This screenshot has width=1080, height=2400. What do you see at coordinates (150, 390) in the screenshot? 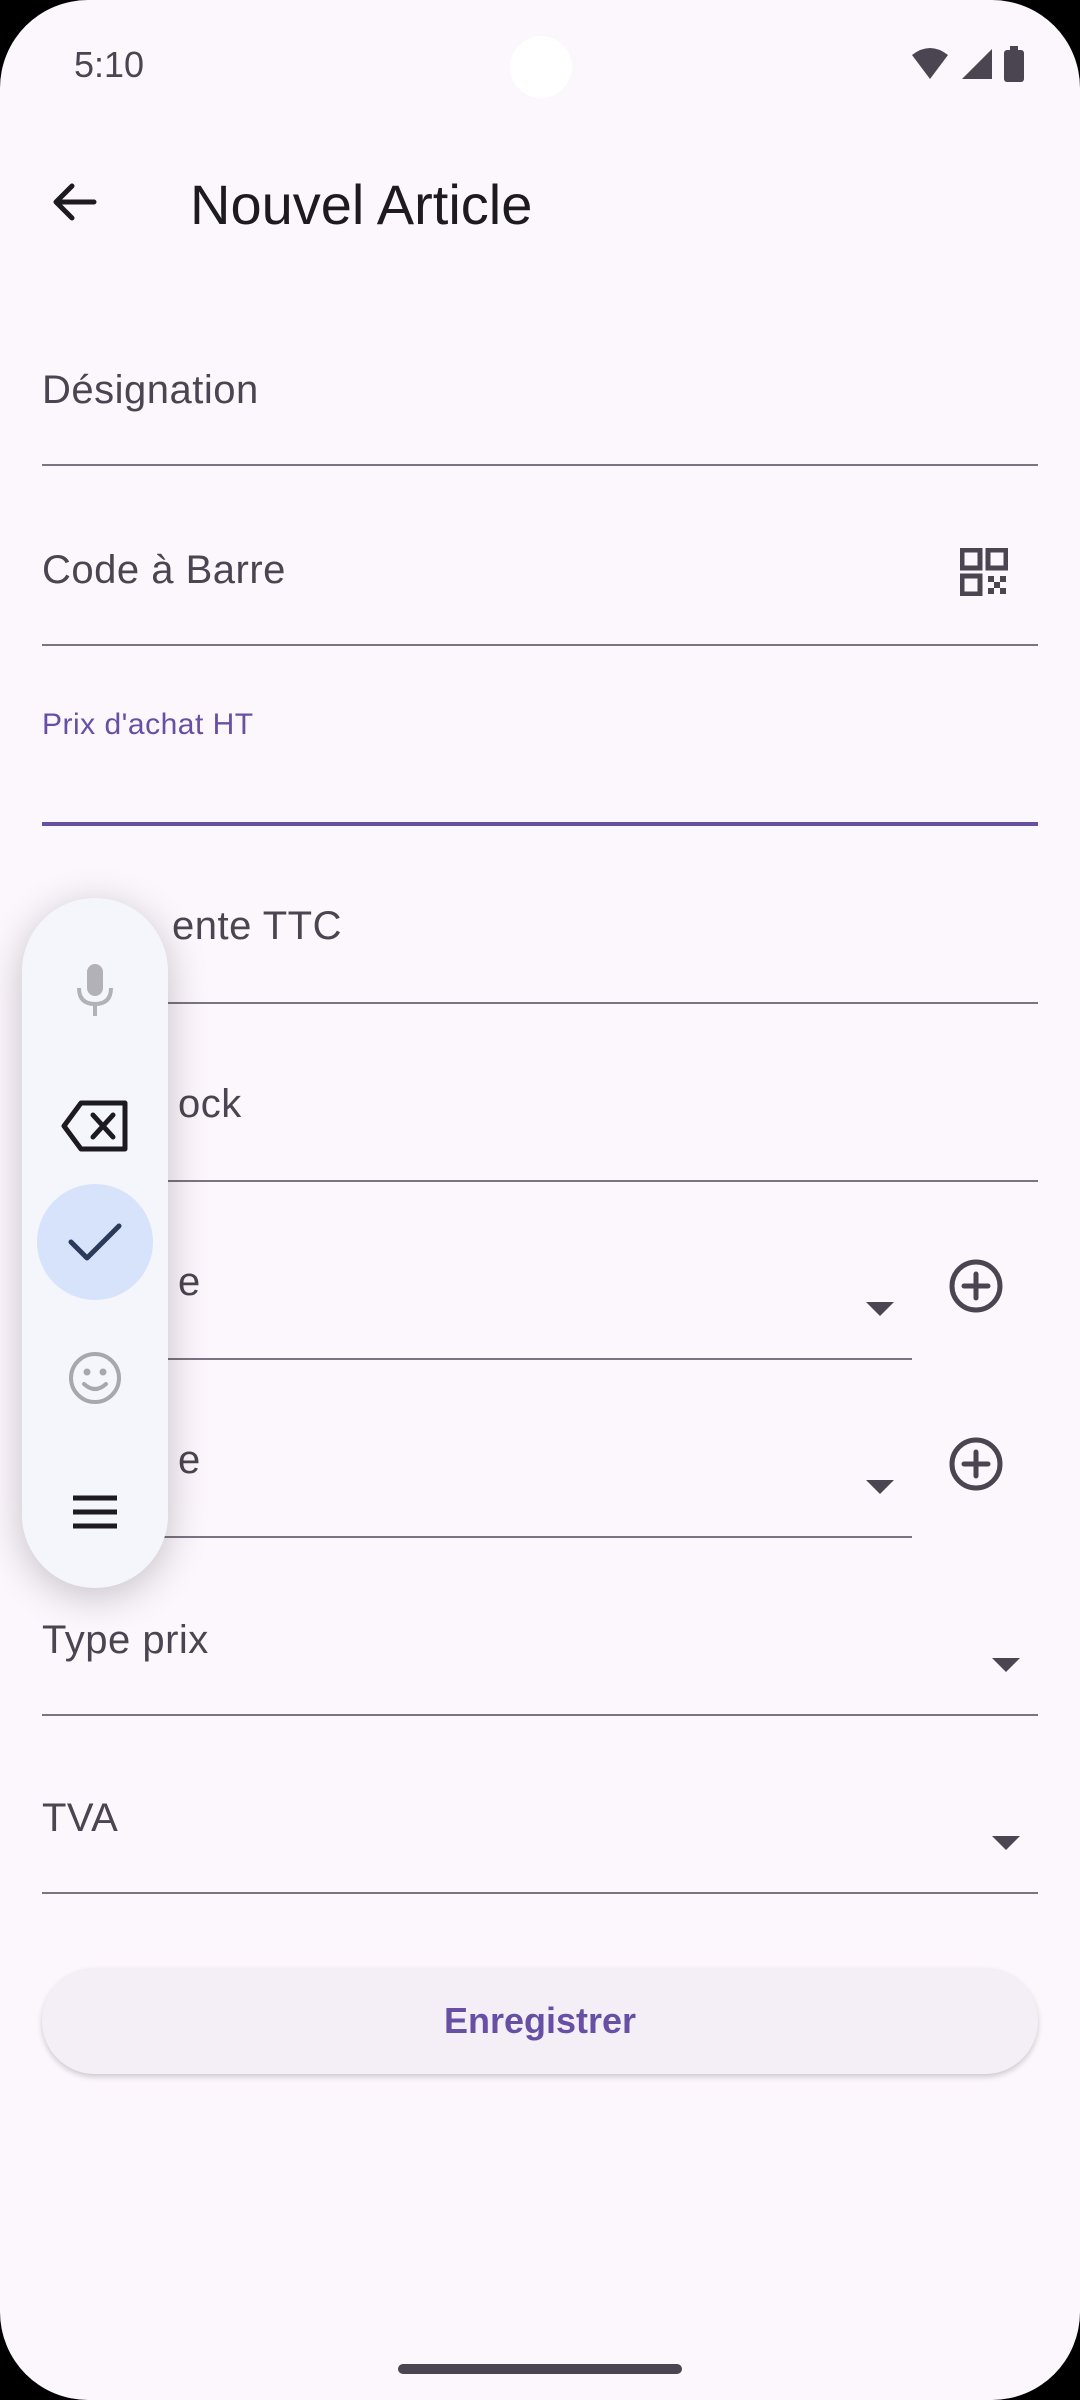
I see `designation-label: Désignation` at bounding box center [150, 390].